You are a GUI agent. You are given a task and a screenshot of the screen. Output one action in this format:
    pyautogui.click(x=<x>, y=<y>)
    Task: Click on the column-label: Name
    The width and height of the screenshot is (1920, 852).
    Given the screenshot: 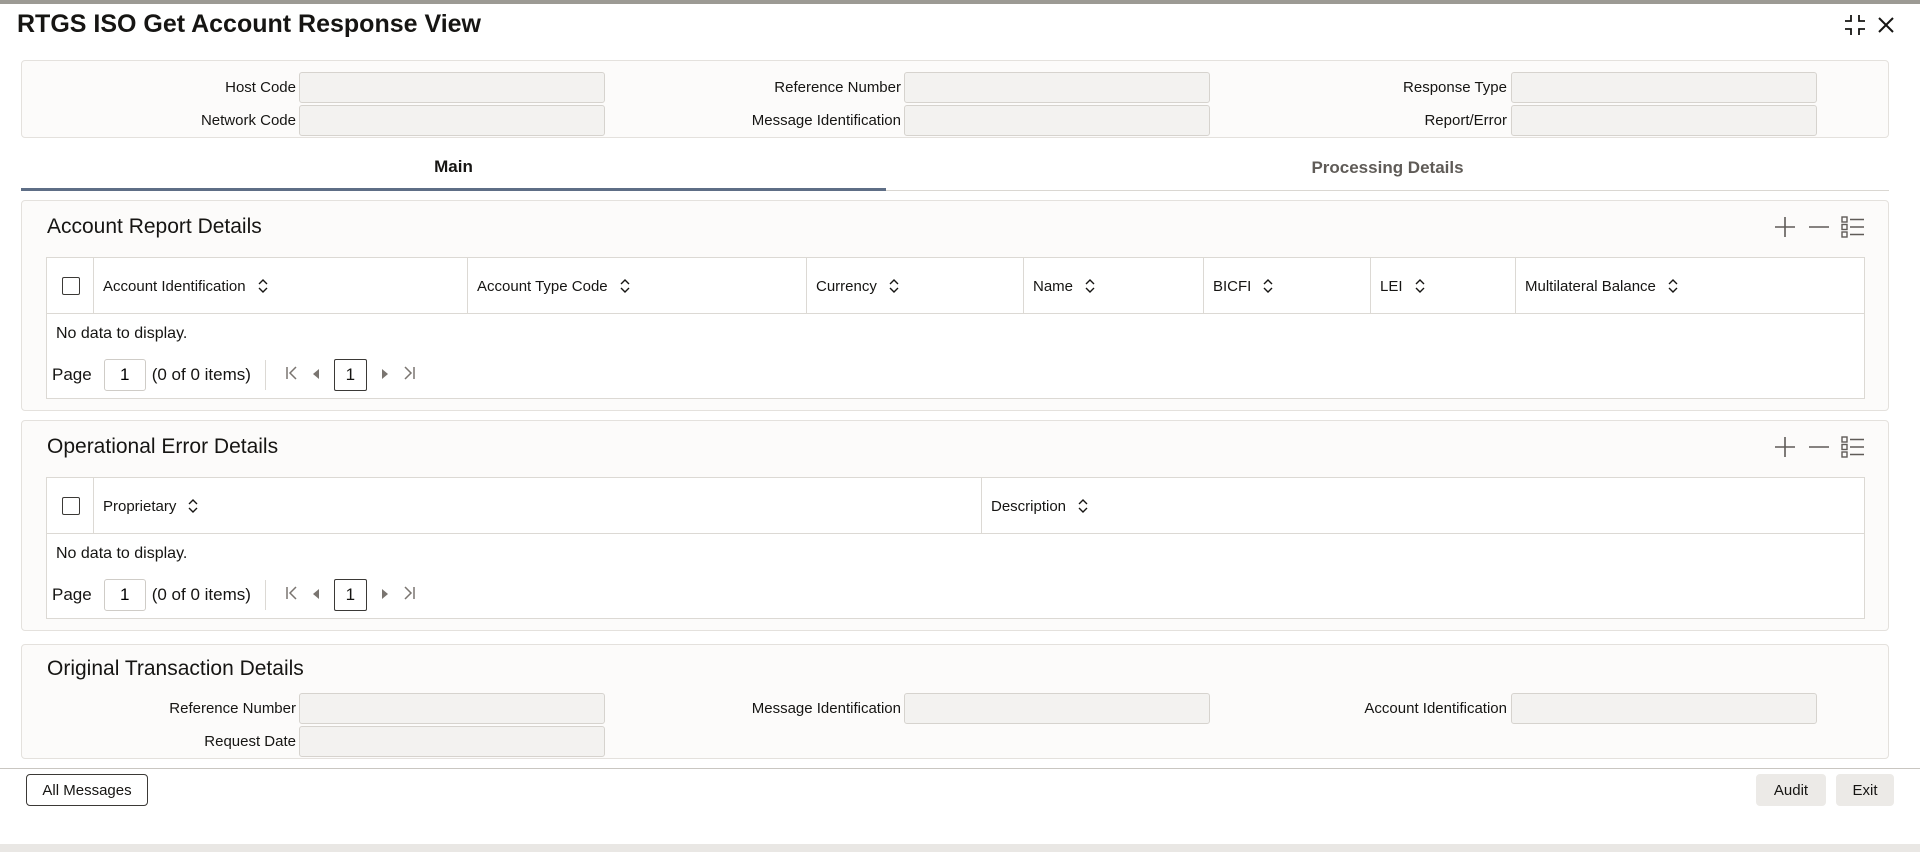 What is the action you would take?
    pyautogui.click(x=1053, y=286)
    